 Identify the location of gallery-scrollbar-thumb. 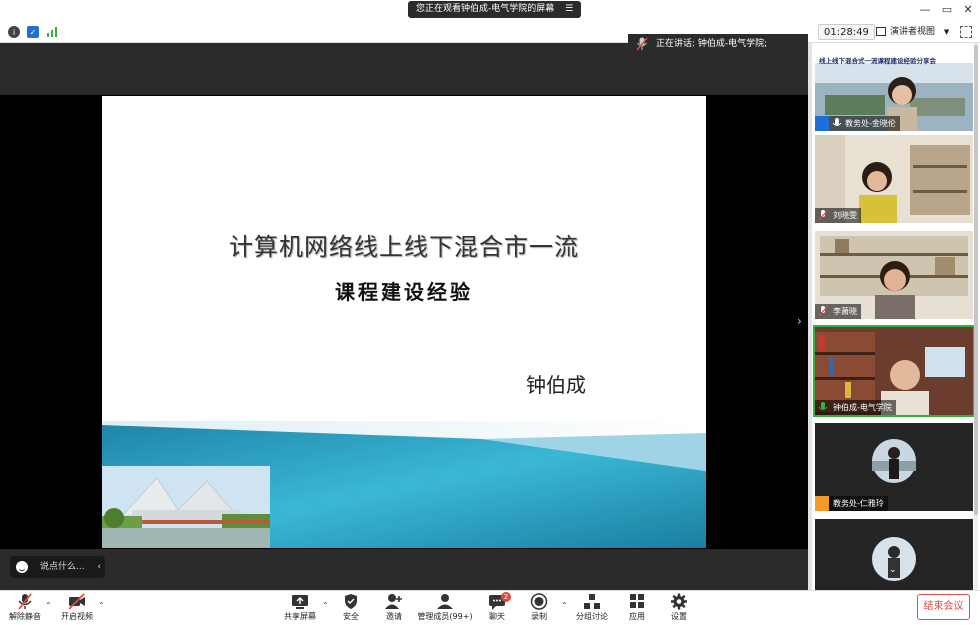
(976, 280).